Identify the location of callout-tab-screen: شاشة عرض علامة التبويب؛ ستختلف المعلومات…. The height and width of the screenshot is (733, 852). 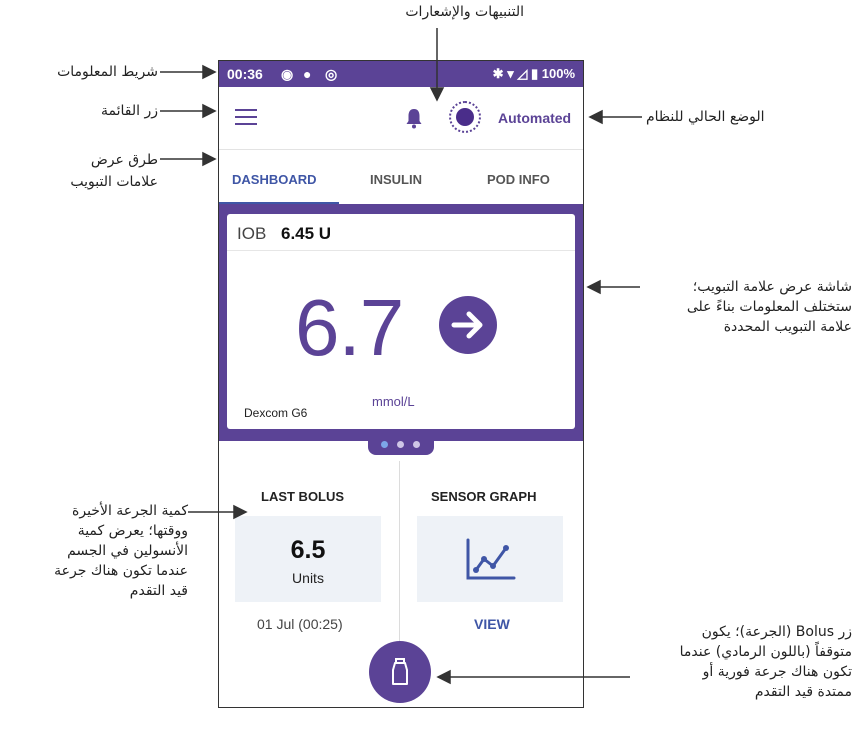
(769, 307).